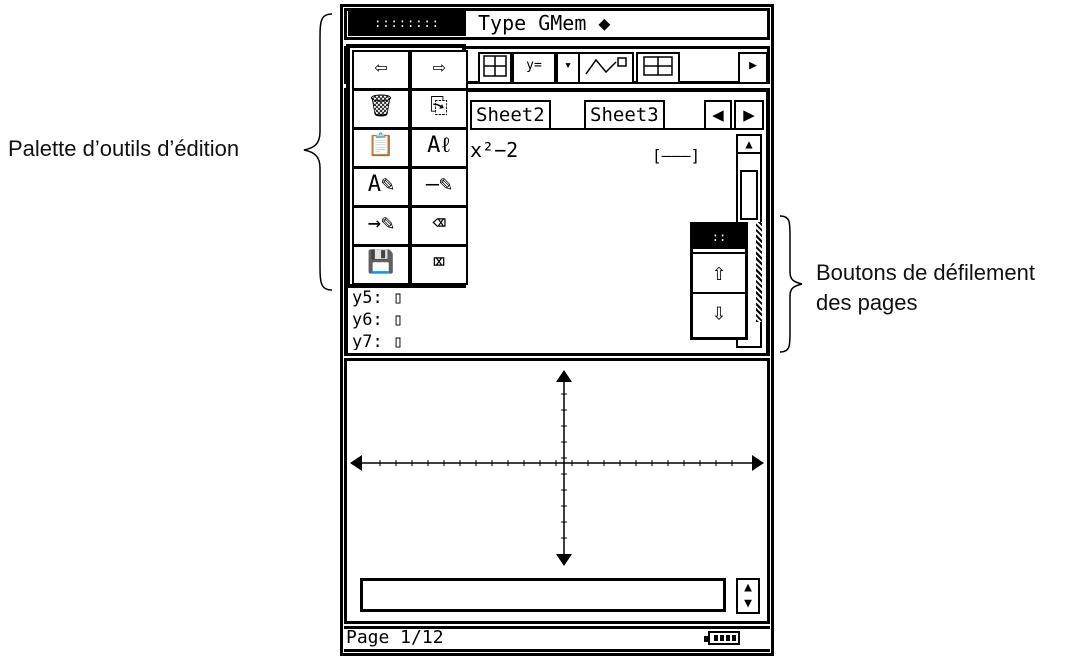 This screenshot has height=659, width=1090. What do you see at coordinates (749, 115) in the screenshot?
I see `tab-scroll-right-button: ▶` at bounding box center [749, 115].